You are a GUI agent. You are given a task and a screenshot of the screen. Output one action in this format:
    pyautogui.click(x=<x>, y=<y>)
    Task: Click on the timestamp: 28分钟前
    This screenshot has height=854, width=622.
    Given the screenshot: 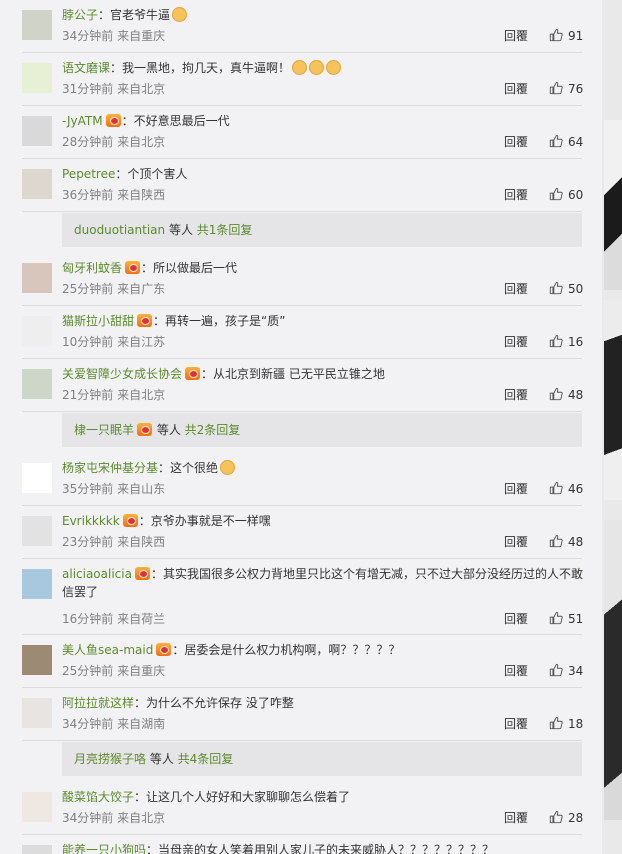 What is the action you would take?
    pyautogui.click(x=88, y=142)
    